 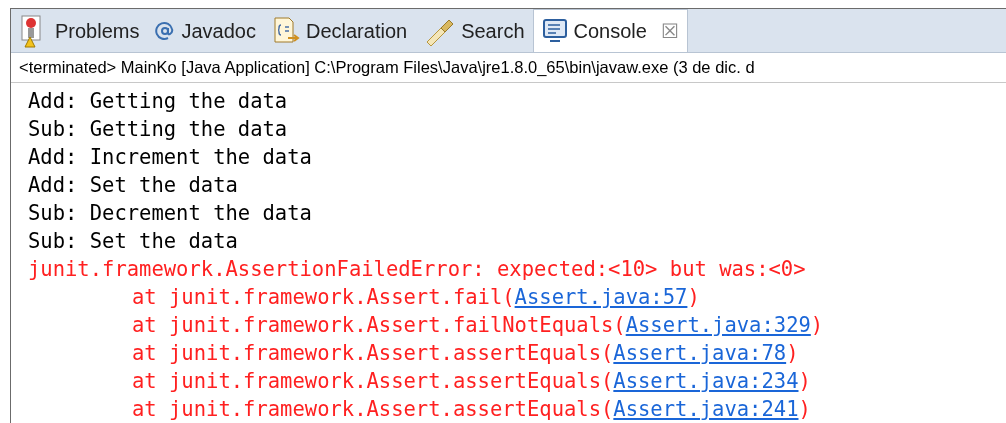 What do you see at coordinates (340, 30) in the screenshot?
I see `view-tab: Declaration` at bounding box center [340, 30].